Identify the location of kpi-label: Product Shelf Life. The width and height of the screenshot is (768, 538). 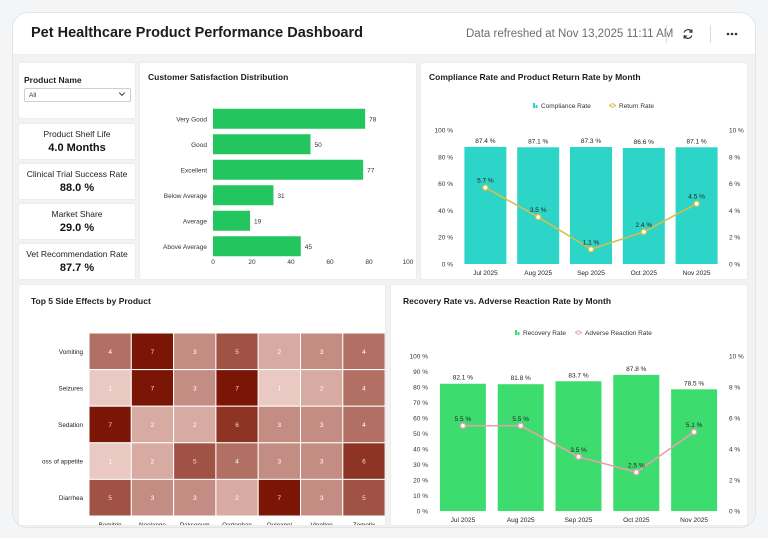
(77, 134).